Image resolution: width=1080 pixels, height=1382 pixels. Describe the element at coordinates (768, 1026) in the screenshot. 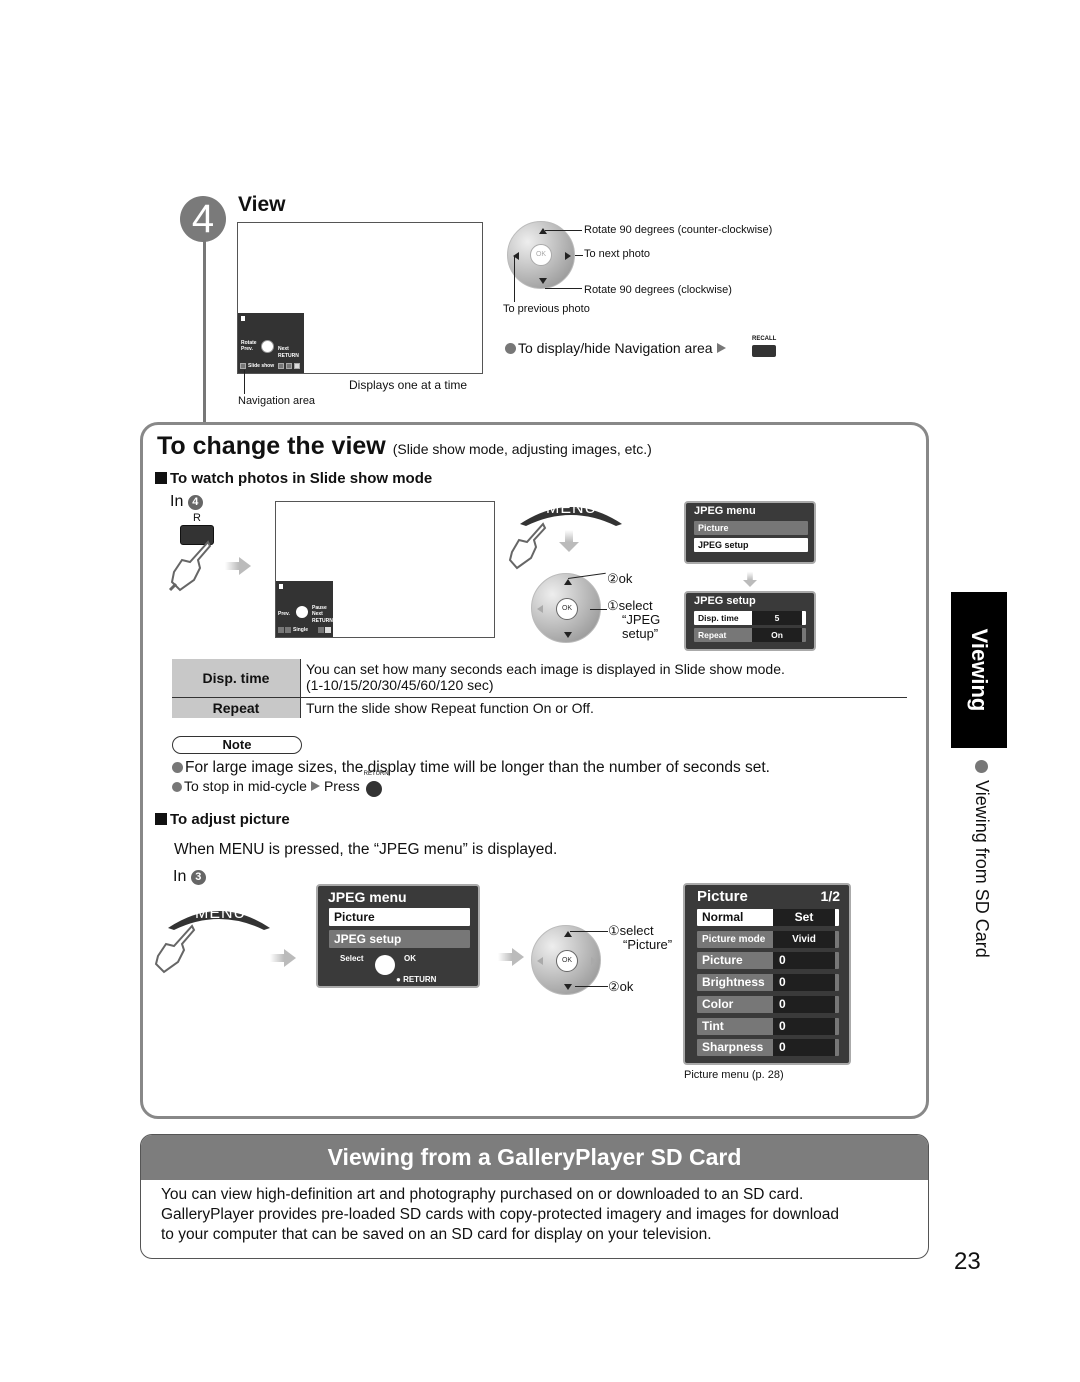

I see `picture-setting-row: Tint 0` at that location.